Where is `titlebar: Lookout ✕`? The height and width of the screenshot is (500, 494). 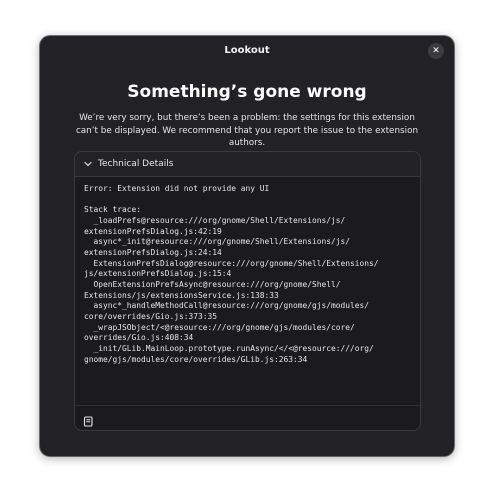
titlebar: Lookout ✕ is located at coordinates (247, 51).